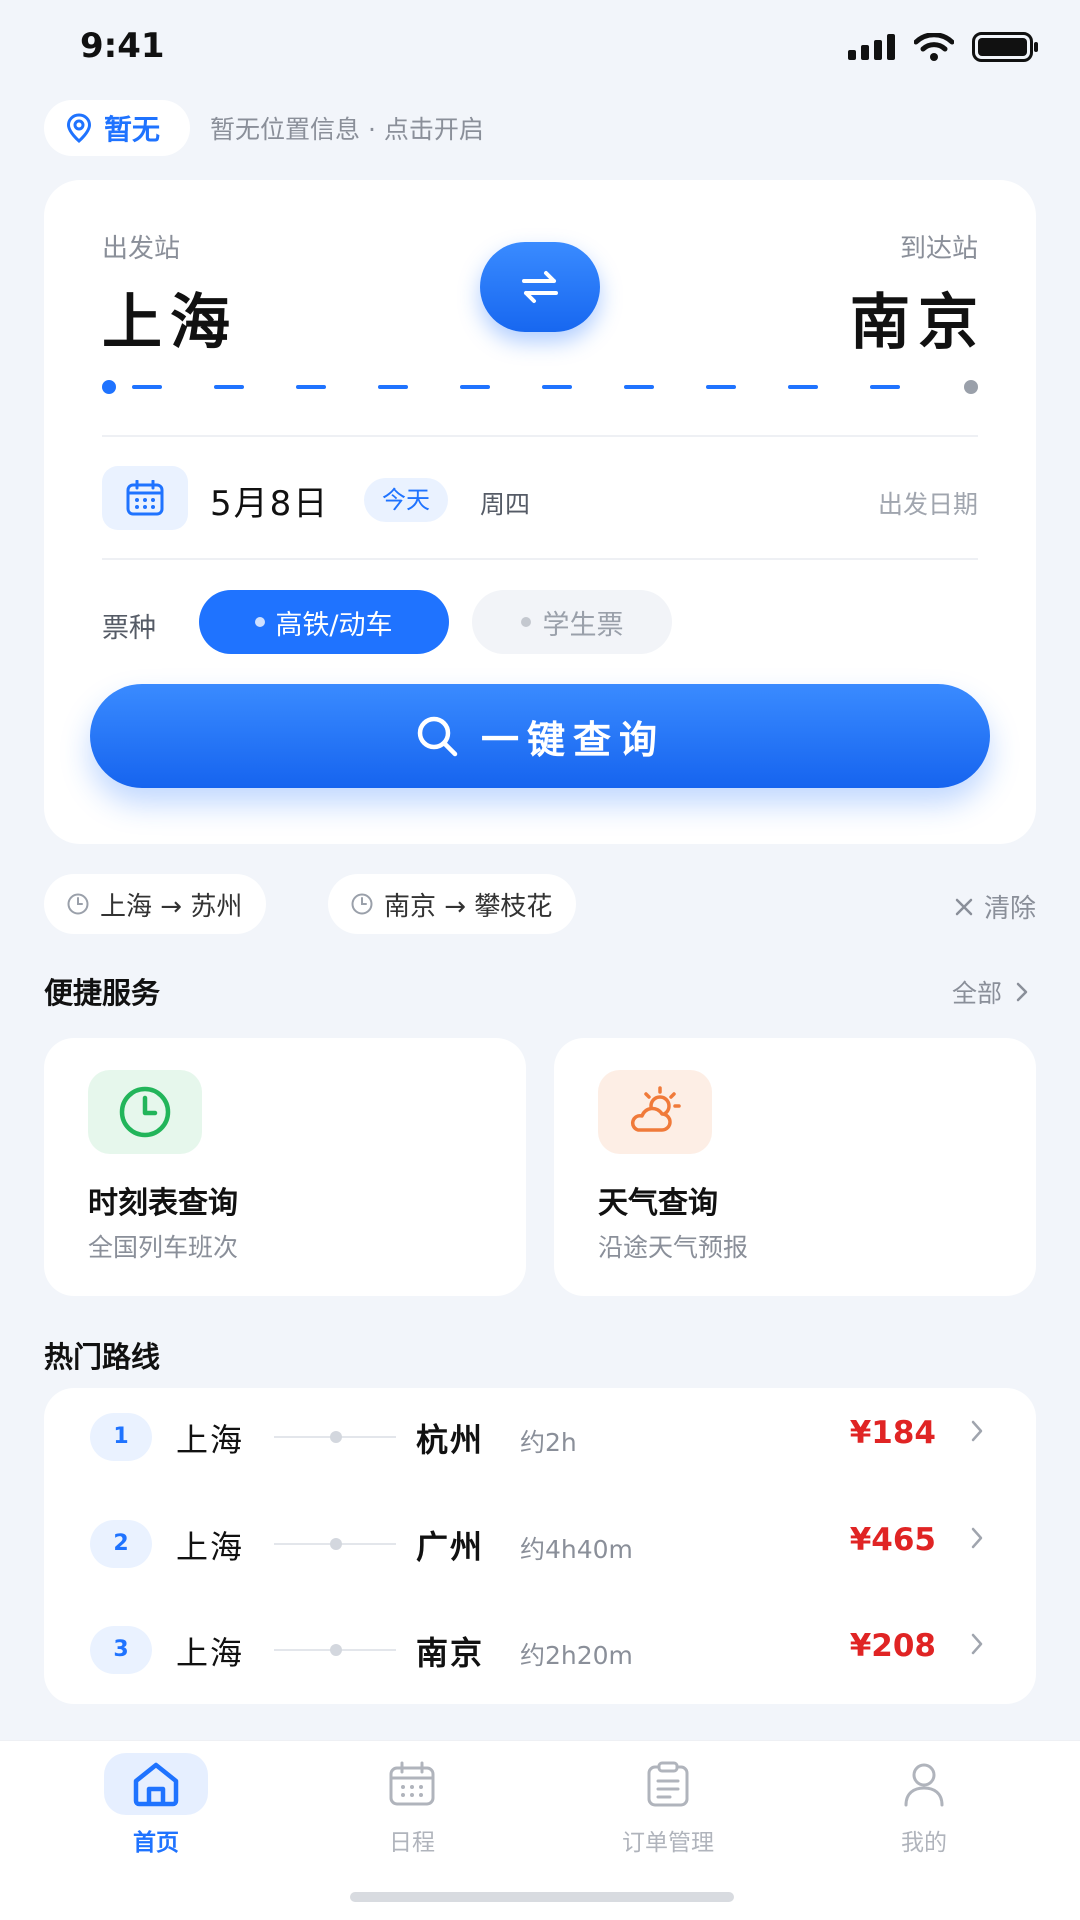 Image resolution: width=1080 pixels, height=1920 pixels. I want to click on clear-history-button: 清除, so click(995, 906).